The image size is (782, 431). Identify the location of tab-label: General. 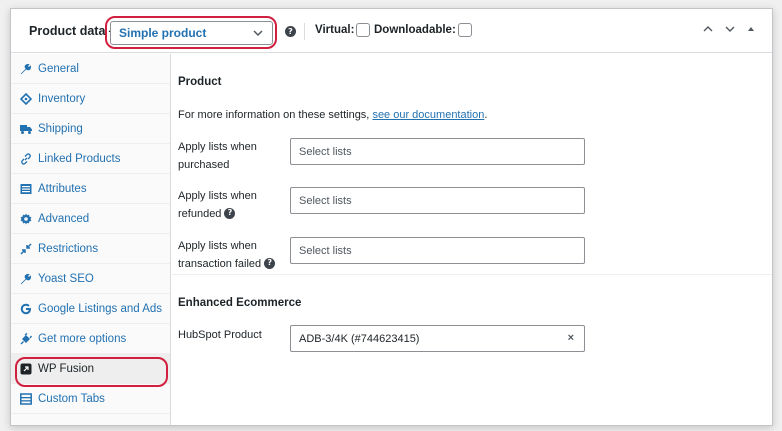
(58, 68).